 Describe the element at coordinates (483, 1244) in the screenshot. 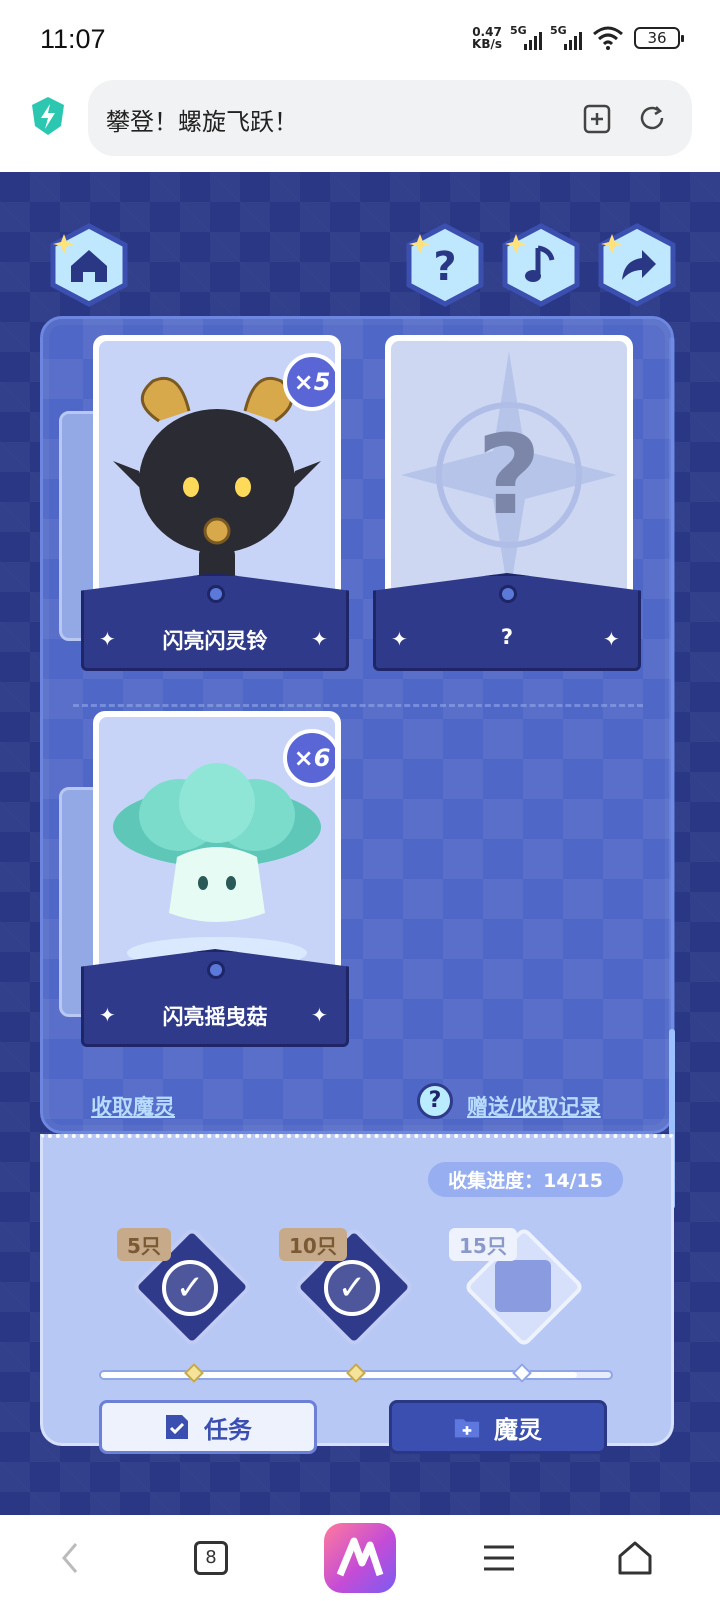

I see `milestone-tag: 15只` at that location.